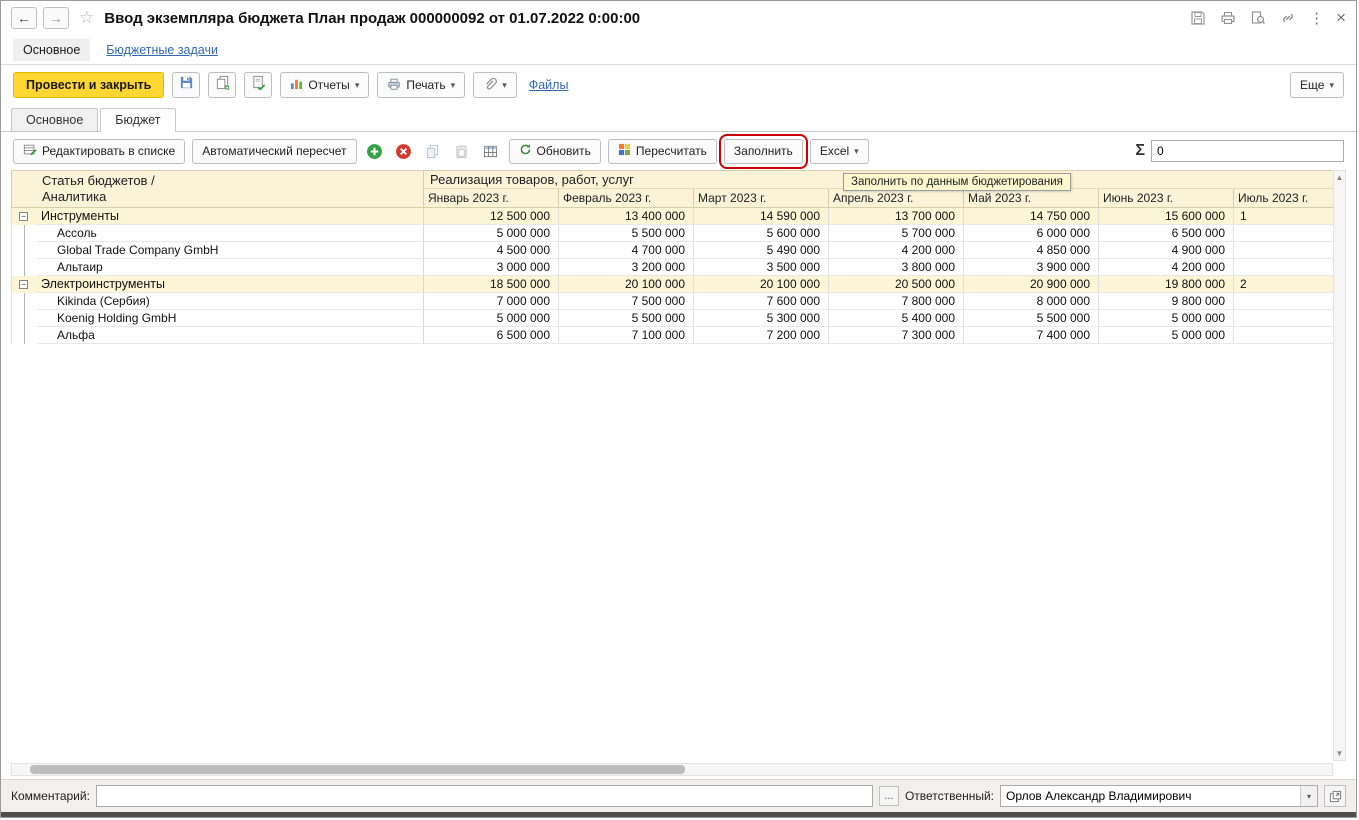  I want to click on attachments-dropdown: ▾, so click(495, 85).